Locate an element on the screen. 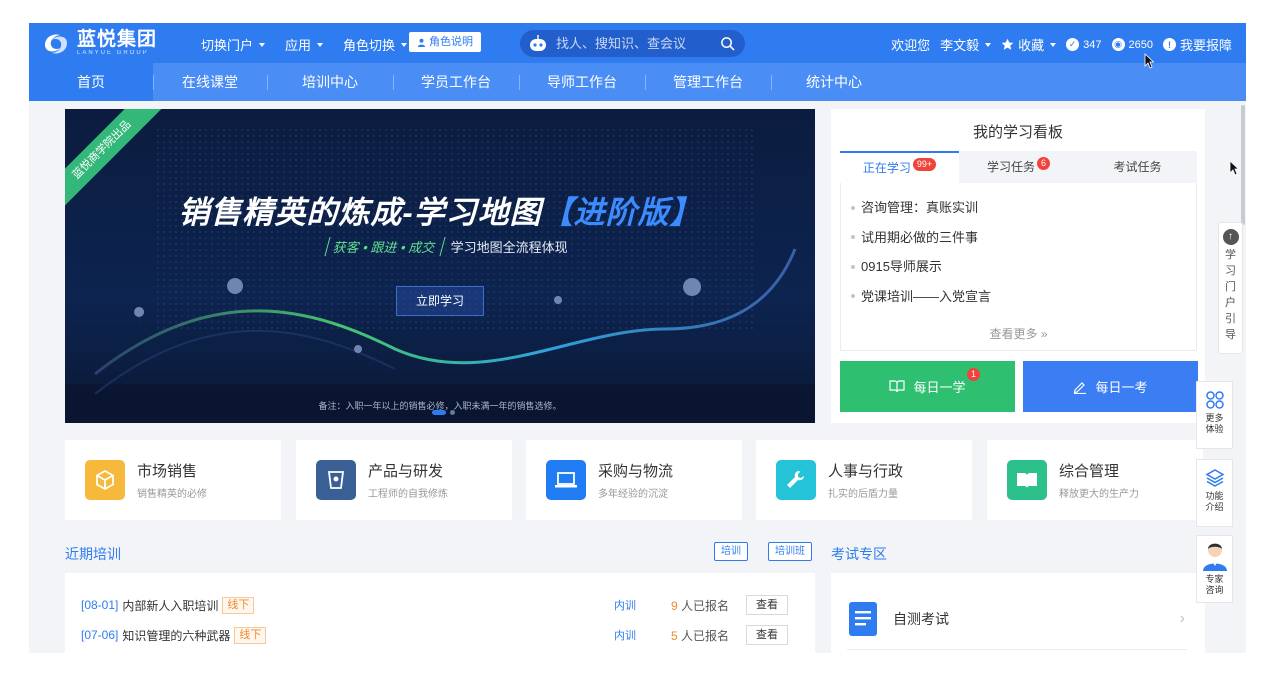 The width and height of the screenshot is (1274, 676). daily-exam-button: 每日一考 is located at coordinates (1110, 386).